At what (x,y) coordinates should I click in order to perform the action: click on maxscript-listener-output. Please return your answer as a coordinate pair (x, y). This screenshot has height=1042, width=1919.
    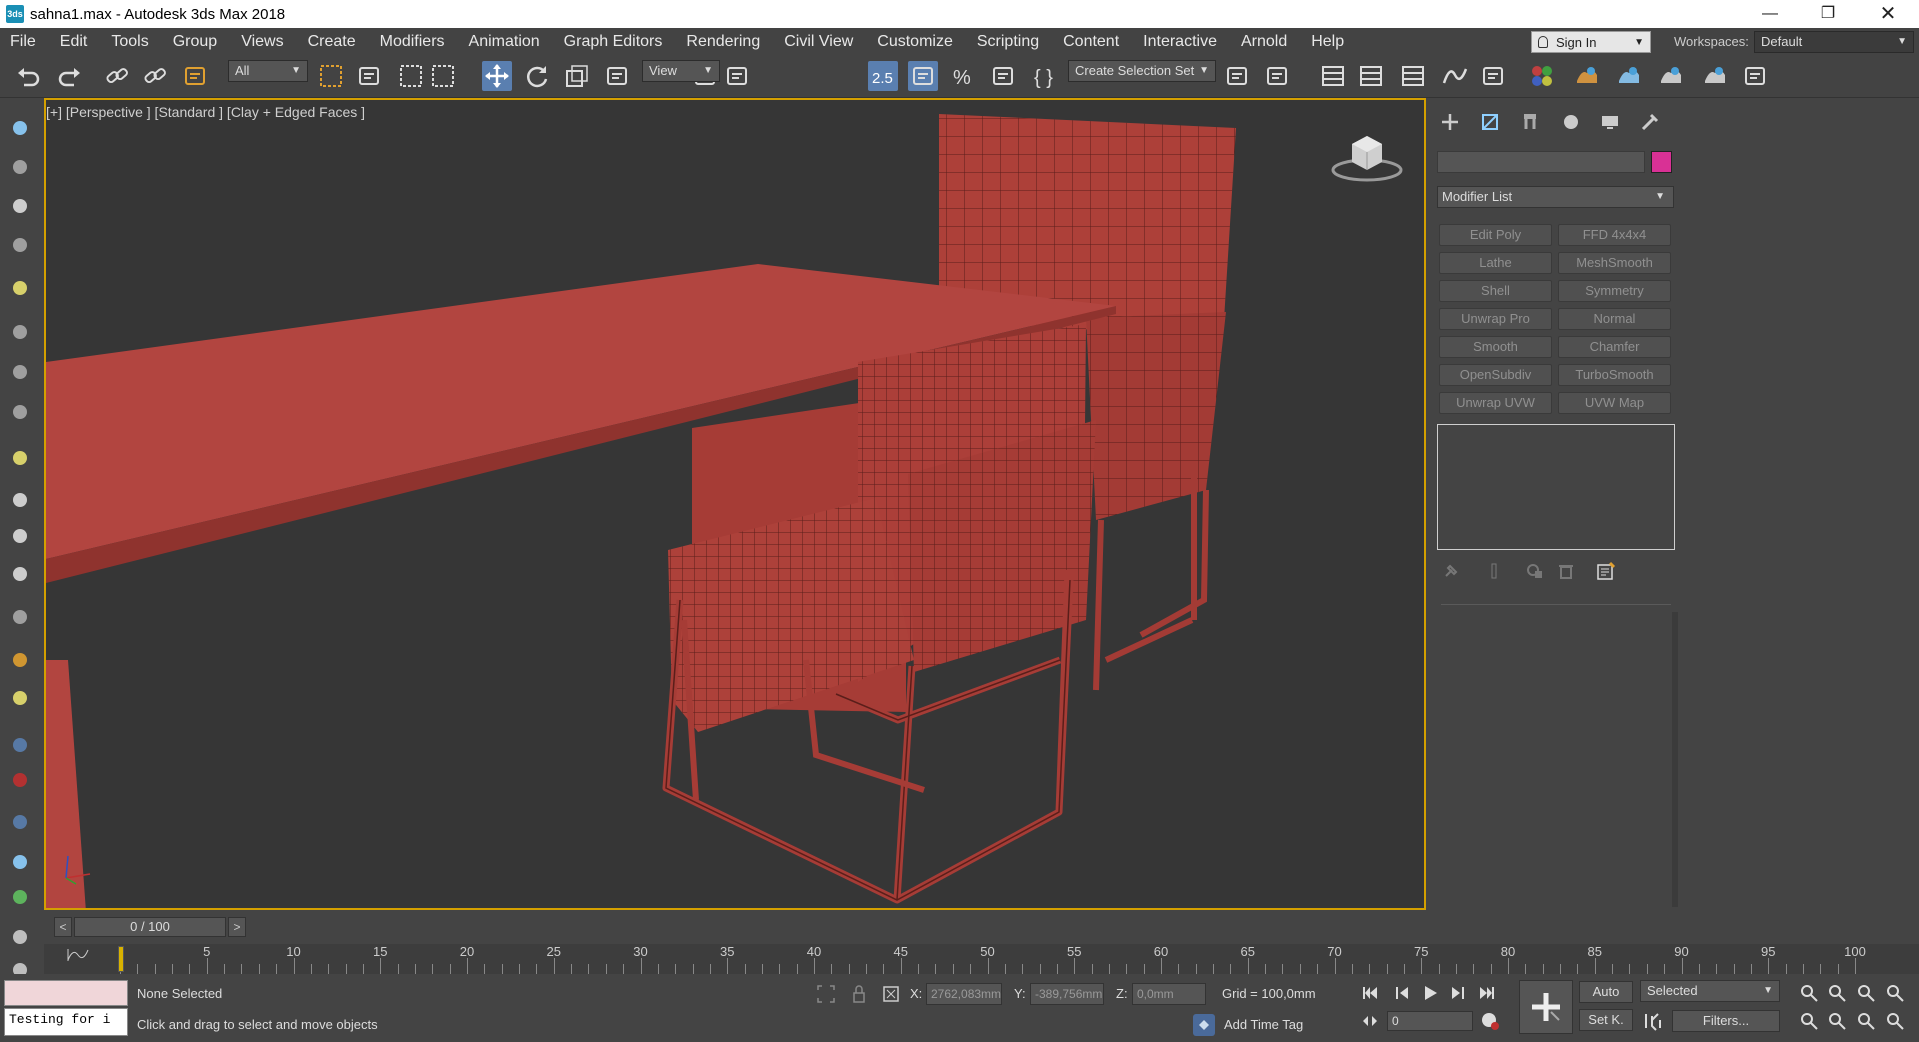
    Looking at the image, I should click on (66, 993).